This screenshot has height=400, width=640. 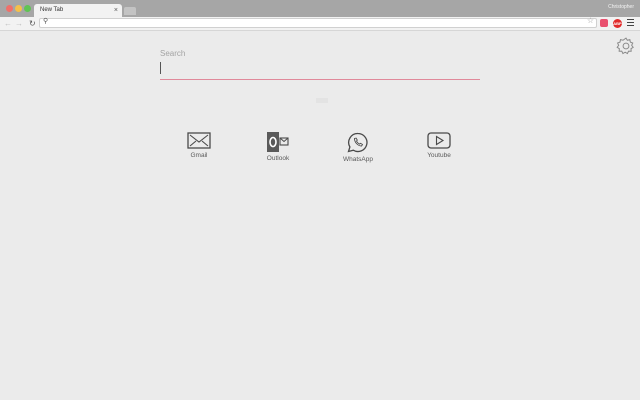 I want to click on tab-close-icon: ×, so click(x=116, y=10).